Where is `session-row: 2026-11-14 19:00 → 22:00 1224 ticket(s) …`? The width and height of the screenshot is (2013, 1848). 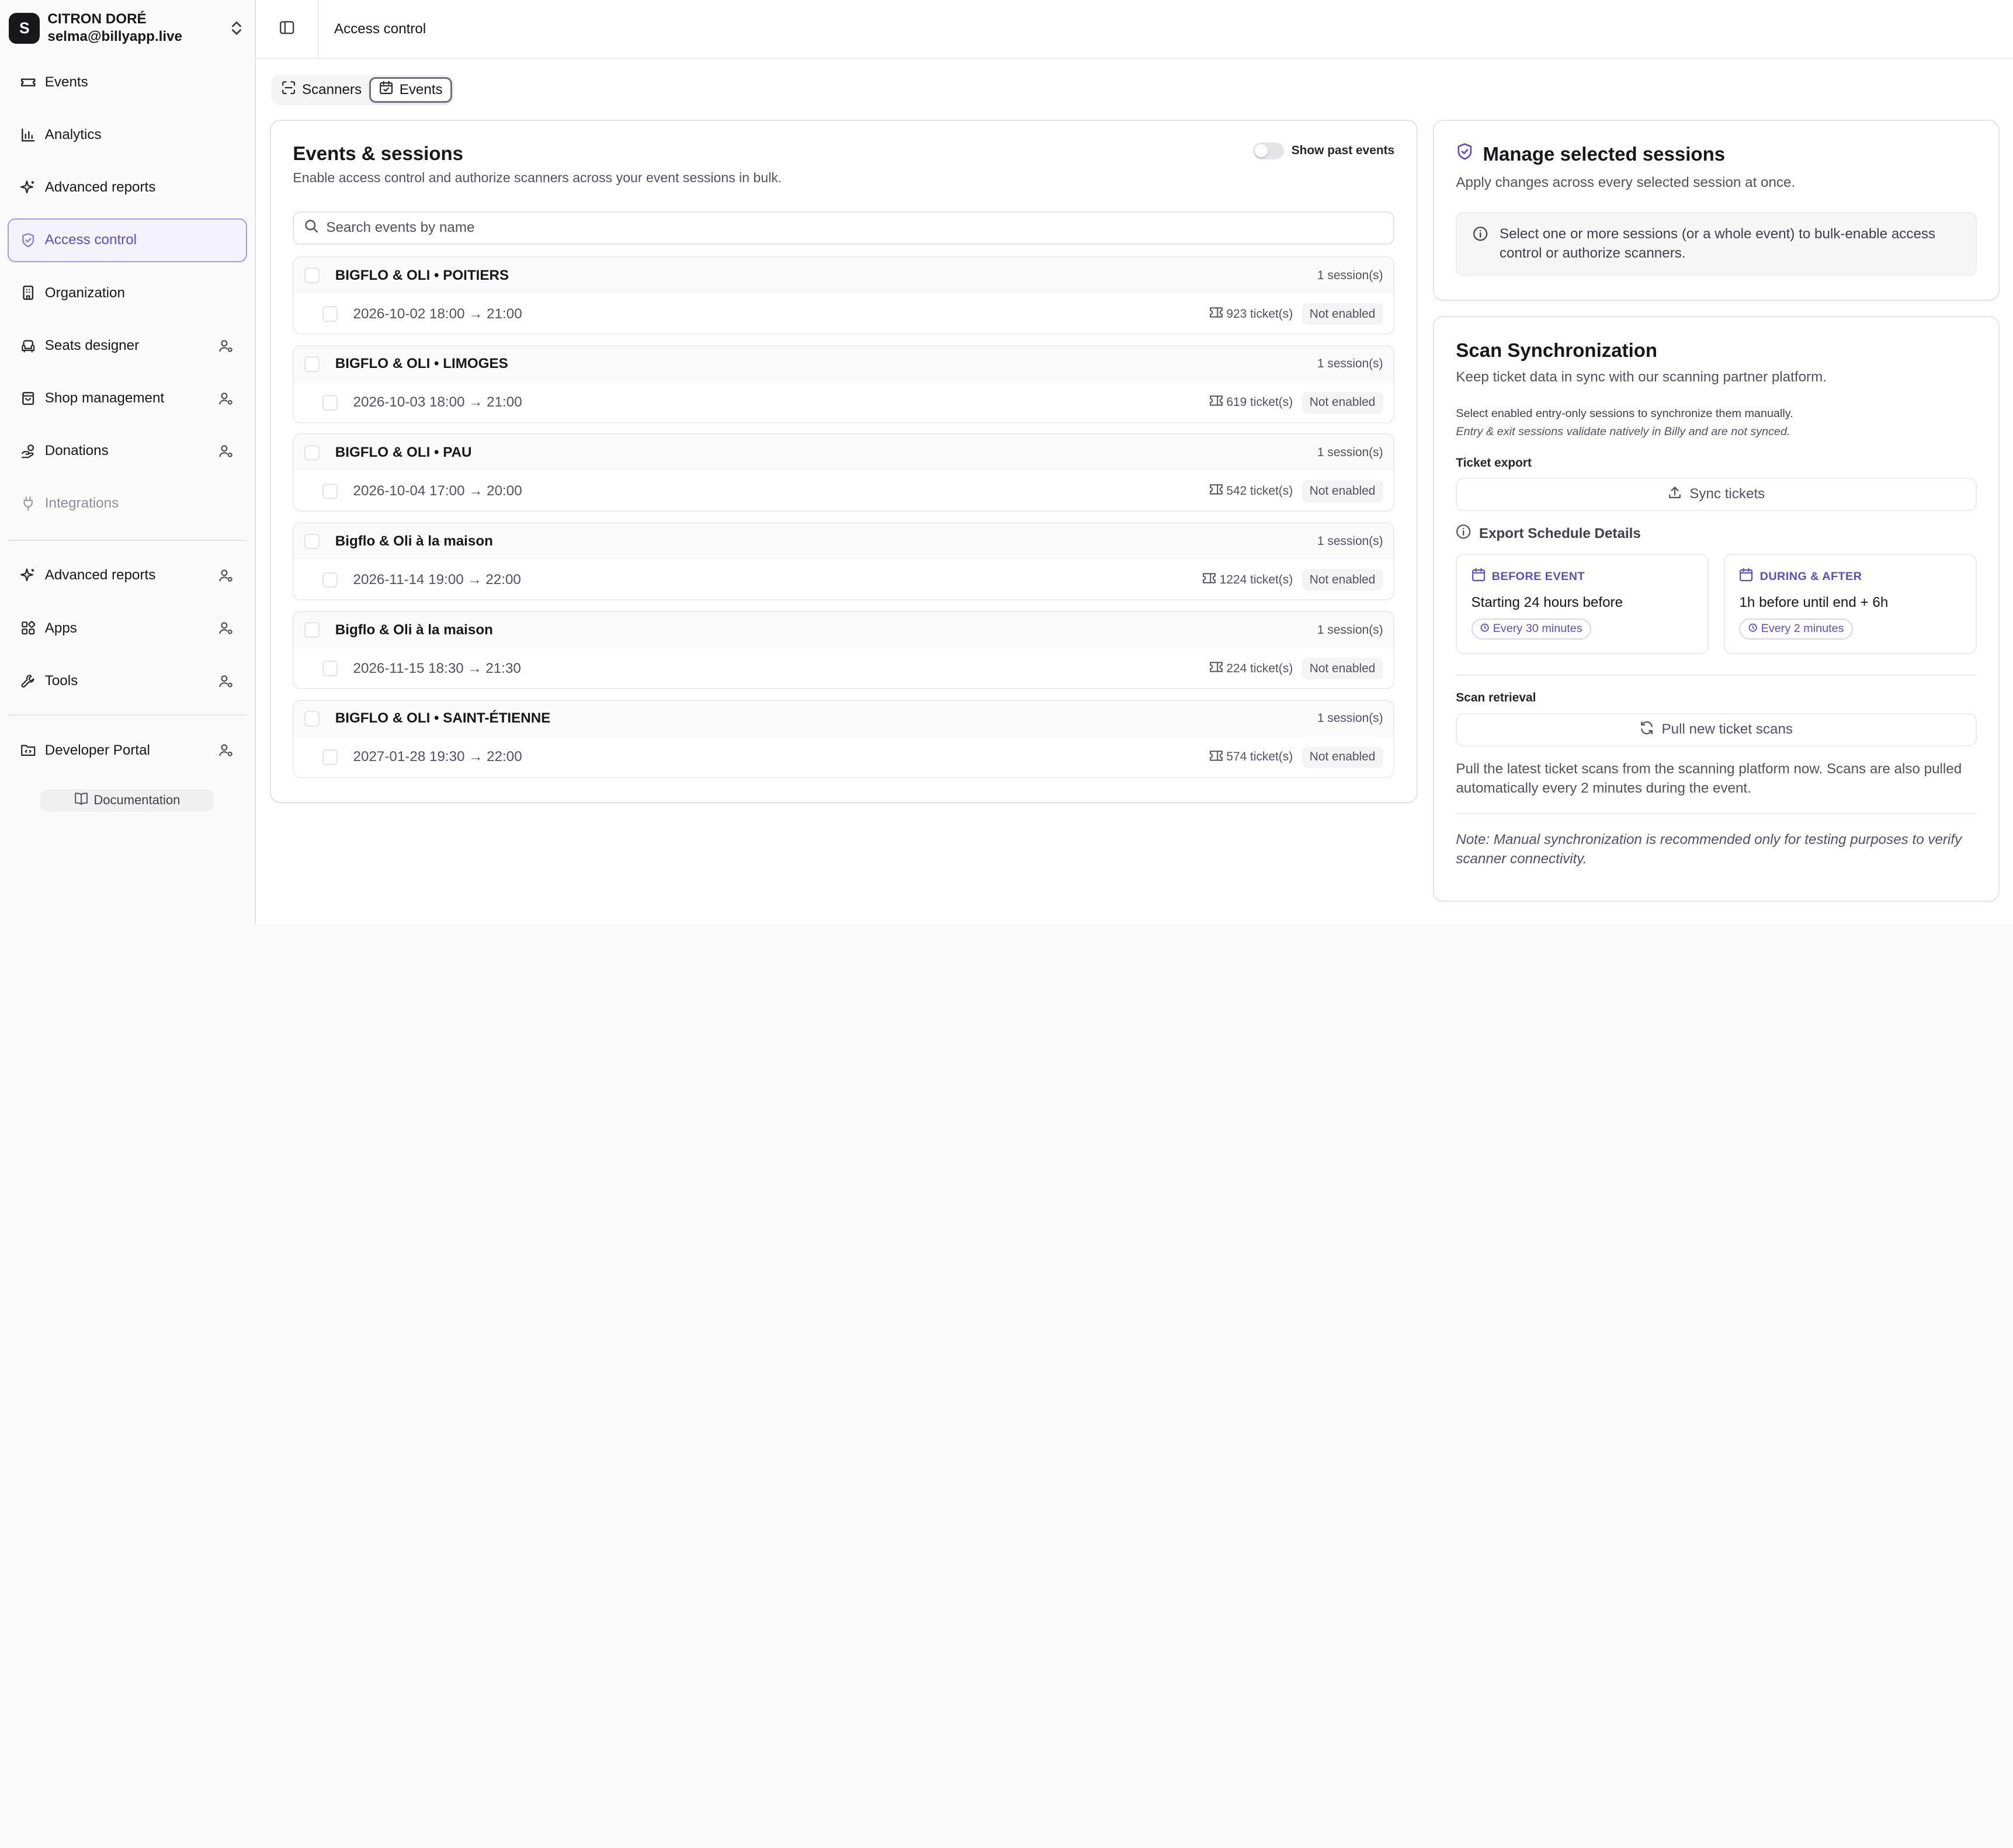
session-row: 2026-11-14 19:00 → 22:00 1224 ticket(s) … is located at coordinates (843, 580).